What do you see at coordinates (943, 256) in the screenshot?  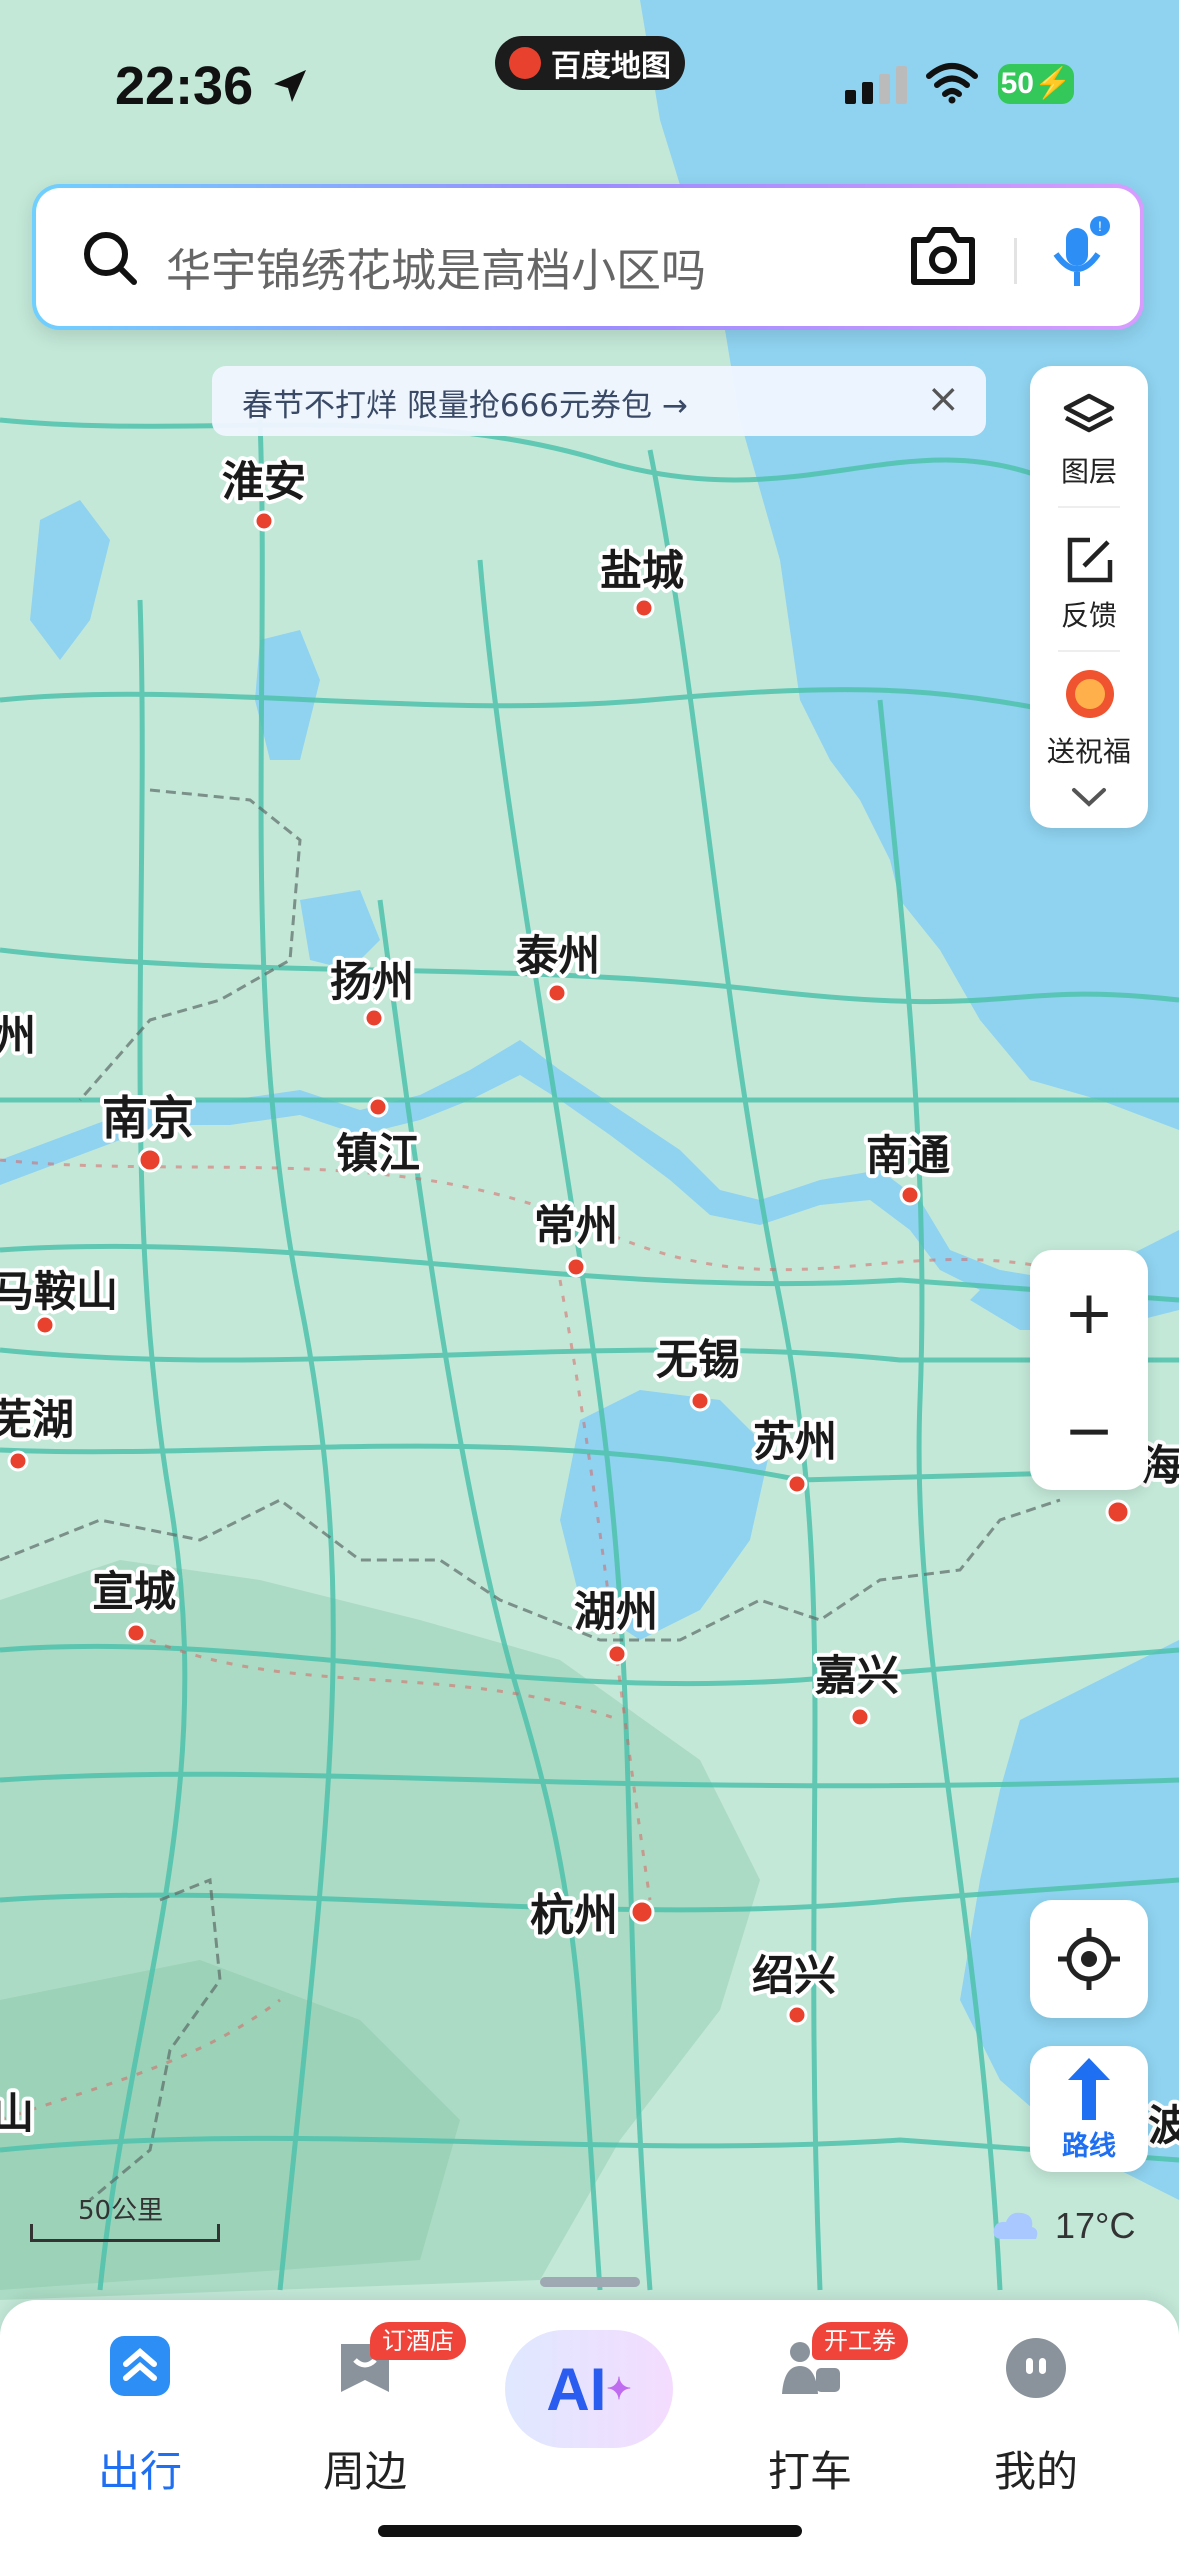 I see `camera-icon` at bounding box center [943, 256].